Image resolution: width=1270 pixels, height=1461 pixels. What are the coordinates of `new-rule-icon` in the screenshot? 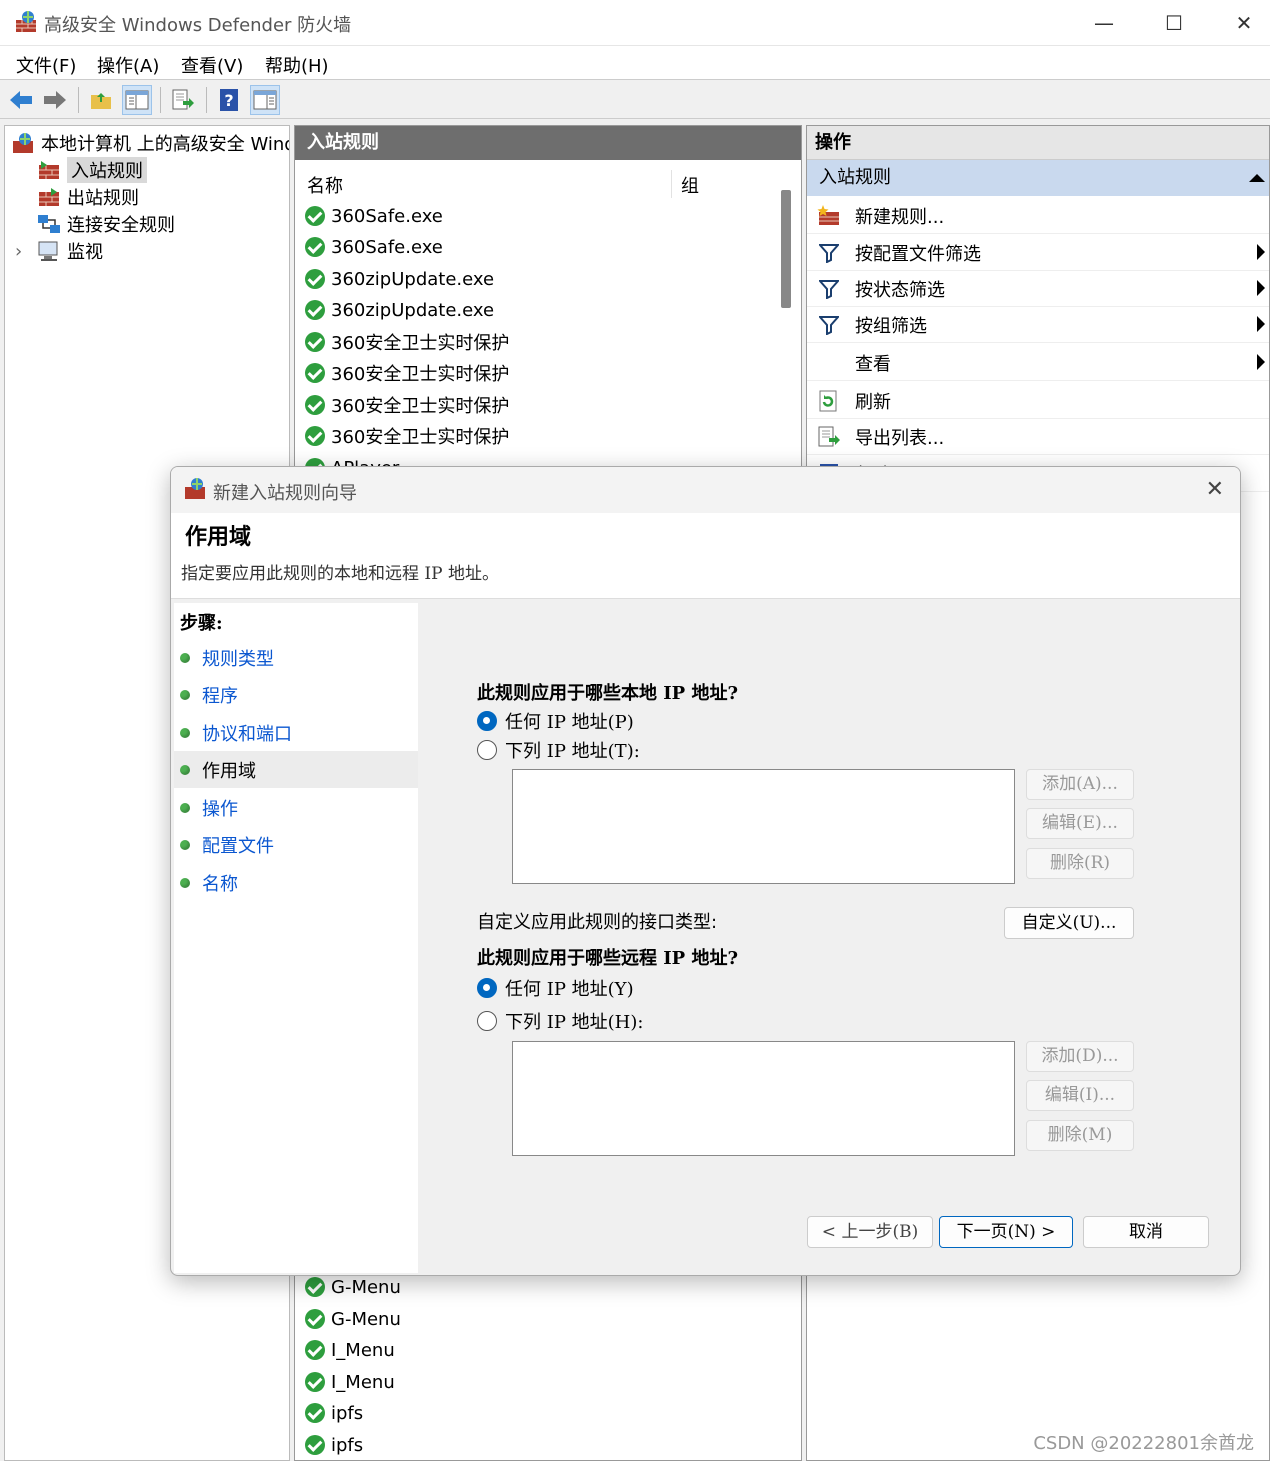 It's located at (829, 215).